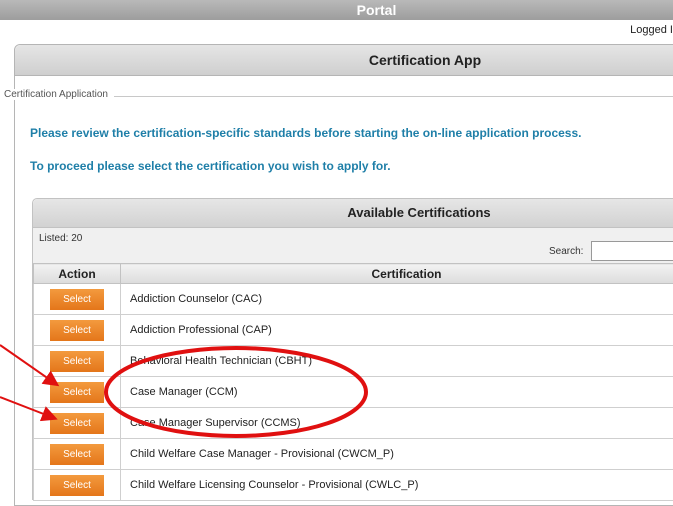 This screenshot has height=506, width=673. Describe the element at coordinates (397, 361) in the screenshot. I see `certification-name: Behavioral Health Technician (CBHT)` at that location.